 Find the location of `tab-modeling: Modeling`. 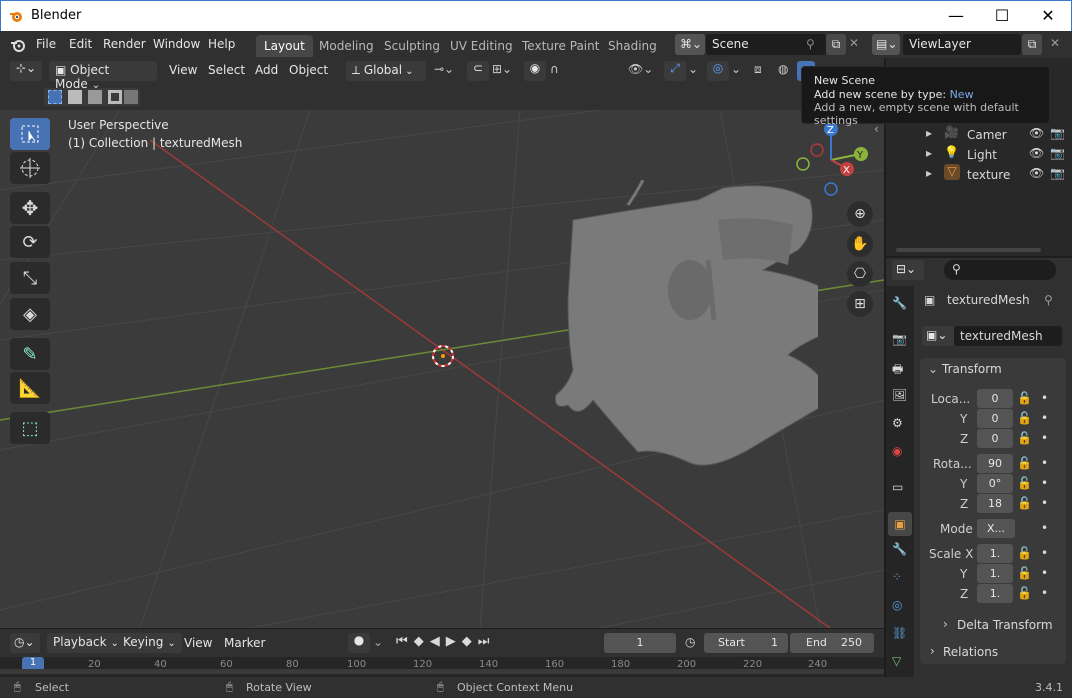

tab-modeling: Modeling is located at coordinates (346, 46).